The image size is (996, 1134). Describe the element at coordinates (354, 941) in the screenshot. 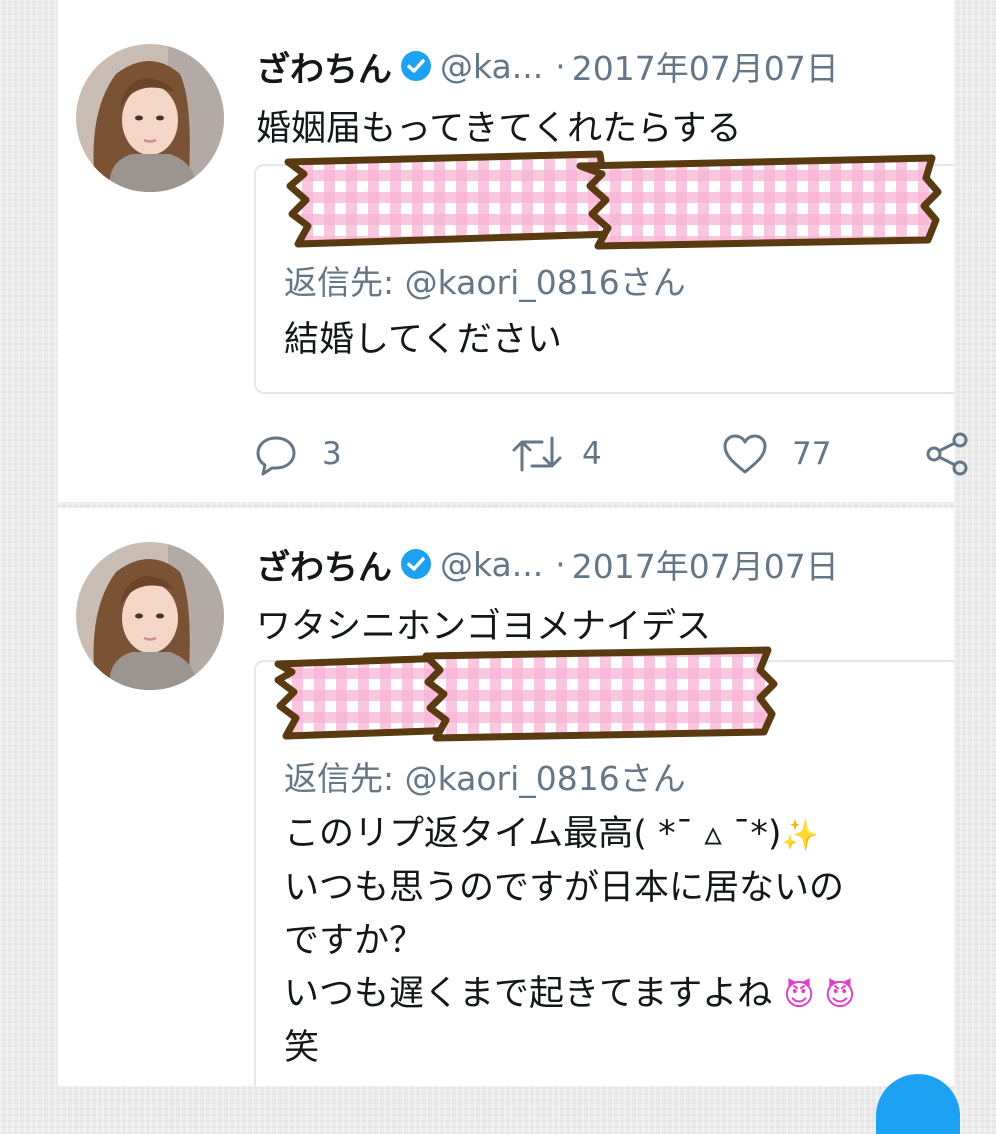

I see `quoted-line: ですか？` at that location.